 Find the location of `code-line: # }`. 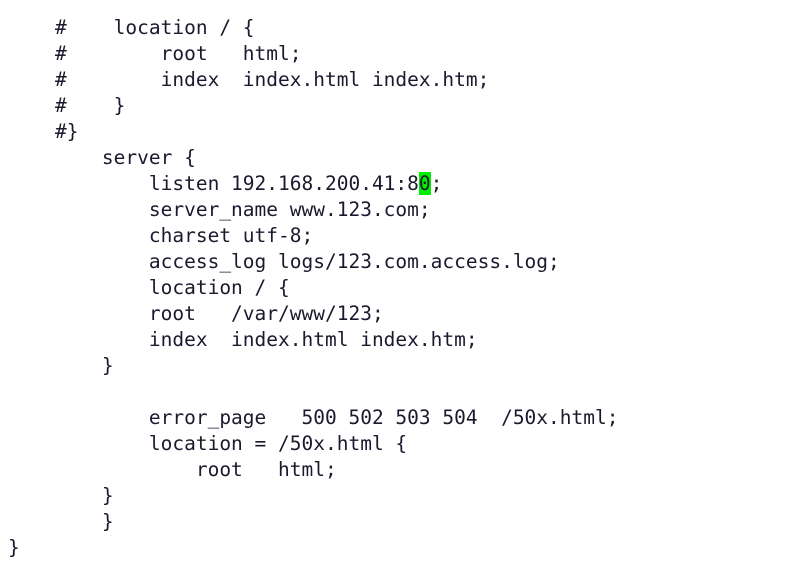

code-line: # } is located at coordinates (392, 106).